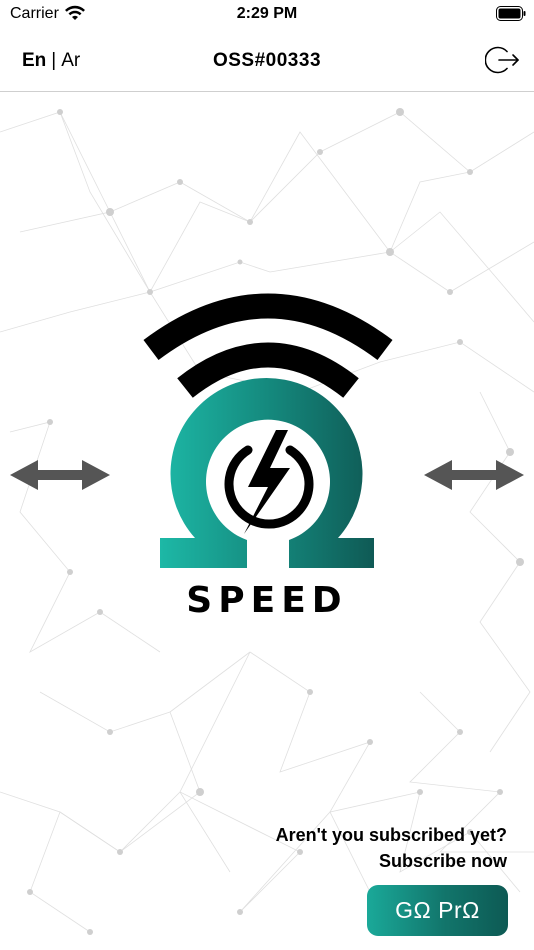  Describe the element at coordinates (474, 475) in the screenshot. I see `left-right-arrow-icon-right` at that location.